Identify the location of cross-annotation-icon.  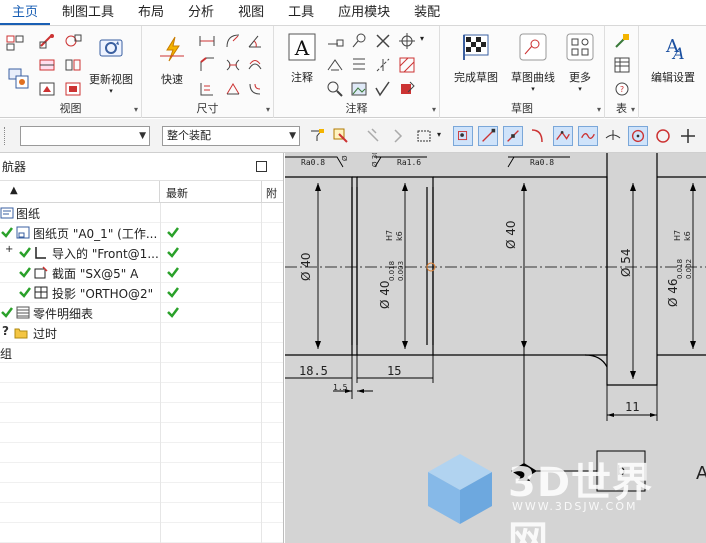
(383, 41).